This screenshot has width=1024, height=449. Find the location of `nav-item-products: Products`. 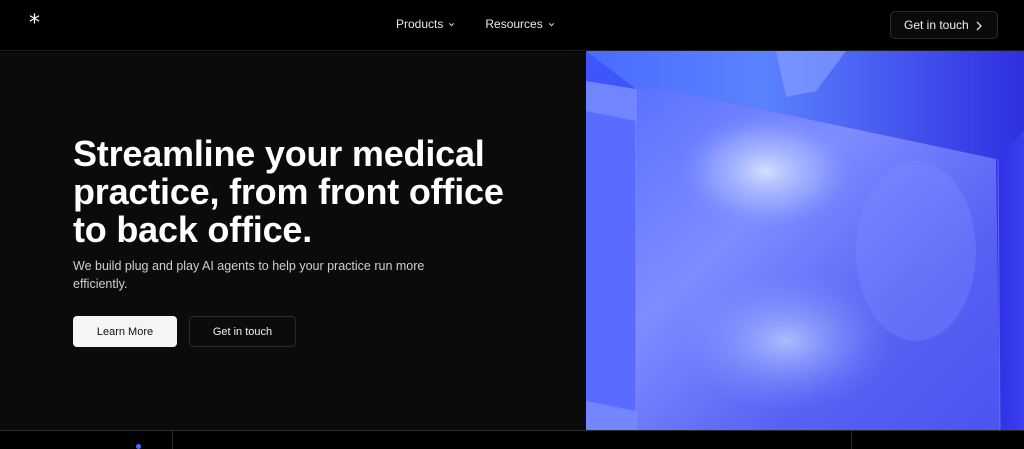

nav-item-products: Products is located at coordinates (426, 24).